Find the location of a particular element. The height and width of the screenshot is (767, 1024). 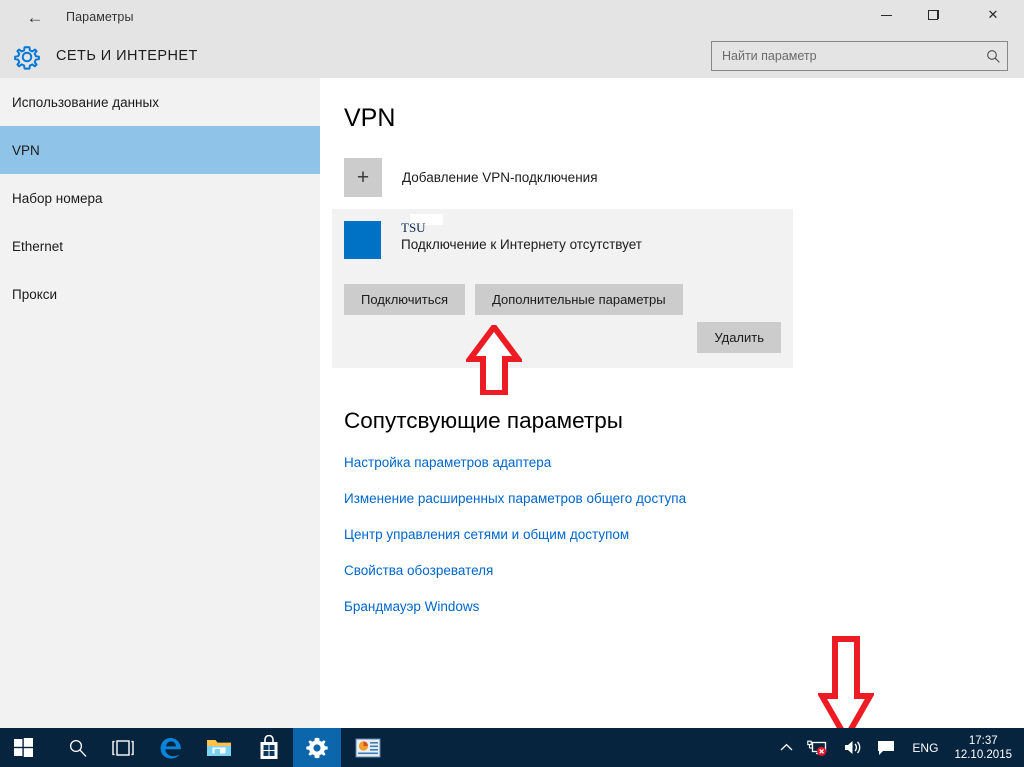

restore-icon is located at coordinates (933, 15).